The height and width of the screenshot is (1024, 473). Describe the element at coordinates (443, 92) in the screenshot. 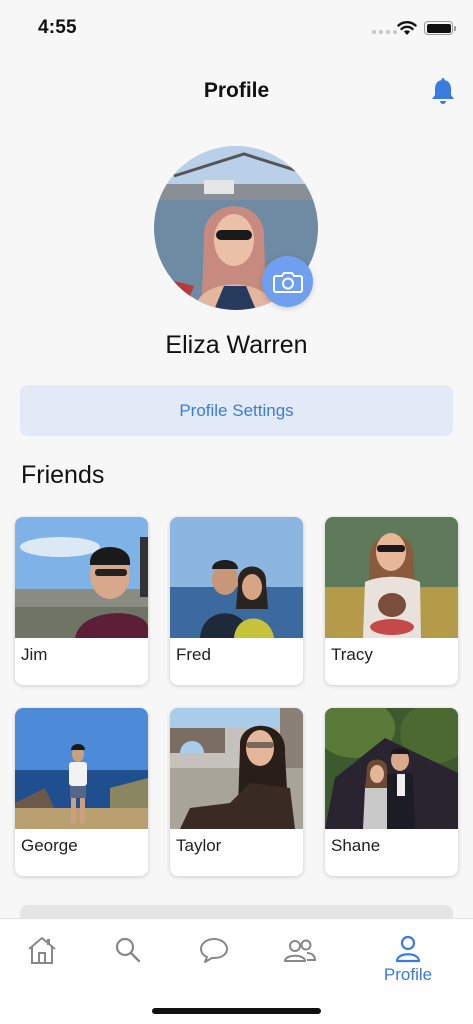

I see `bell-icon` at that location.